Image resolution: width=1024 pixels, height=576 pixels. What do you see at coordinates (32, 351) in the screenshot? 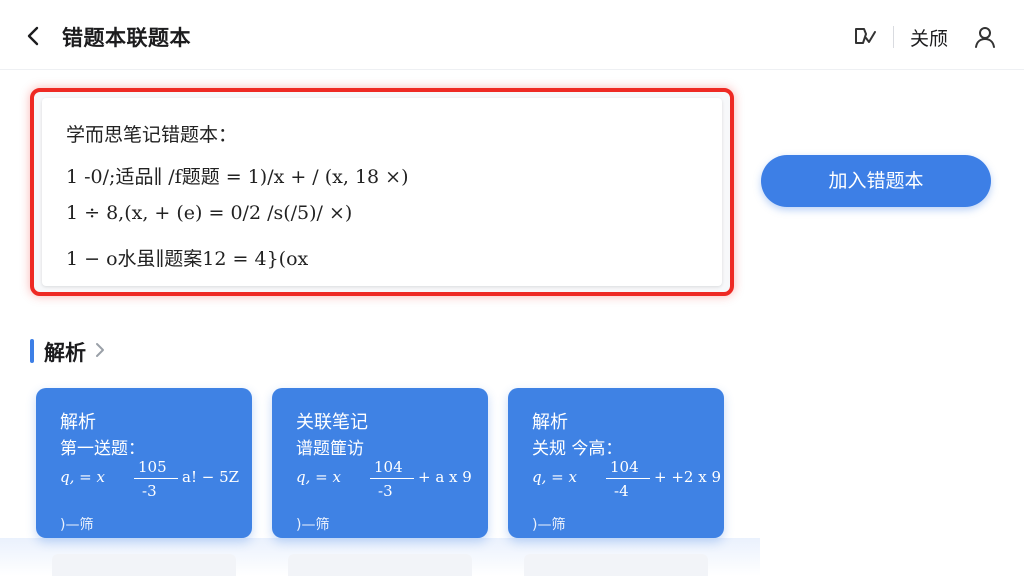
I see `section-accent-bar` at bounding box center [32, 351].